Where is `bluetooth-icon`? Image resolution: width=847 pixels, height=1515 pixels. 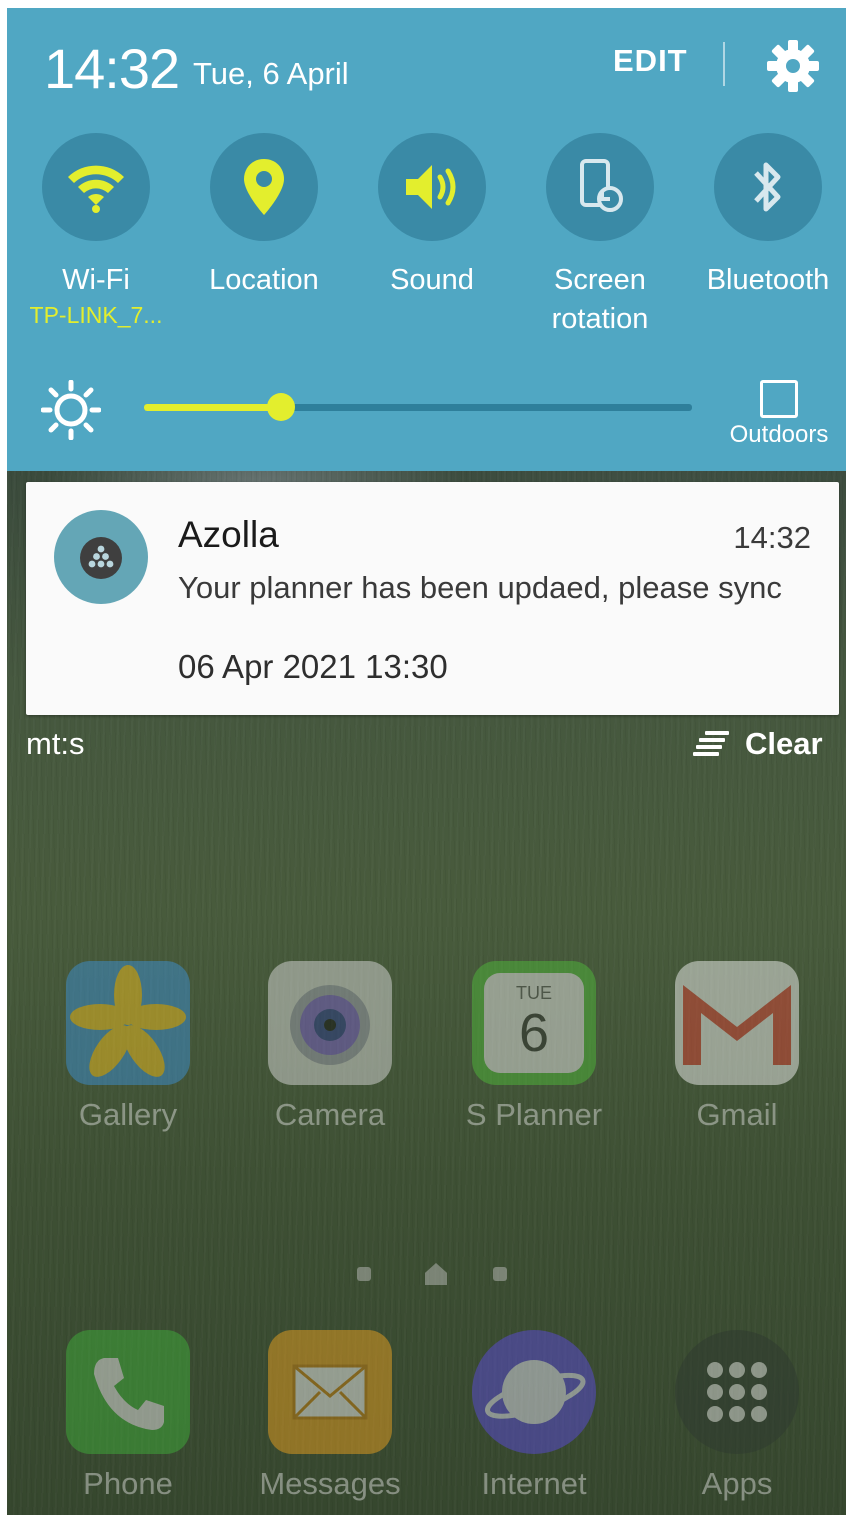 bluetooth-icon is located at coordinates (767, 187).